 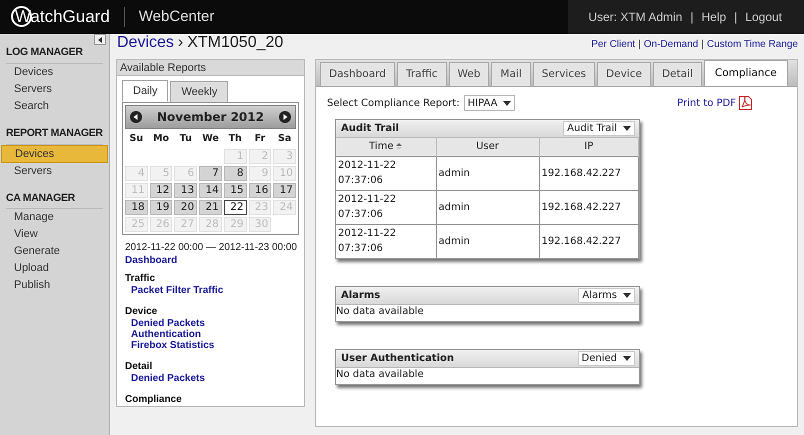 I want to click on sidebar-item: Manage, so click(x=54, y=217).